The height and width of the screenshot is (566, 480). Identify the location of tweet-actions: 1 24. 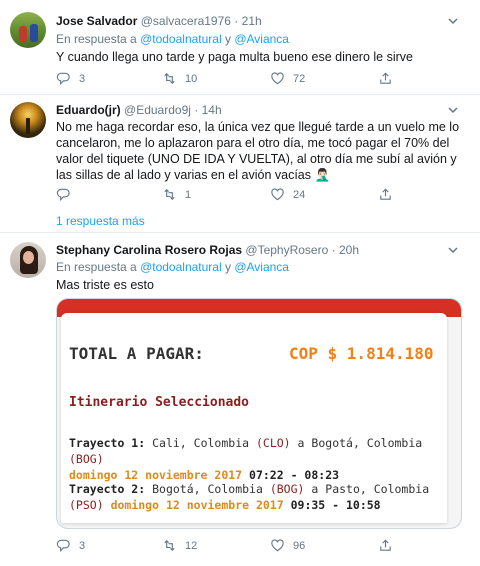
(231, 195).